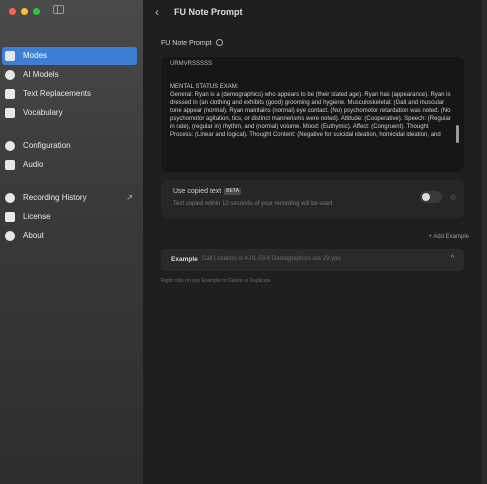 The width and height of the screenshot is (487, 484). Describe the element at coordinates (484, 242) in the screenshot. I see `window-edge` at that location.